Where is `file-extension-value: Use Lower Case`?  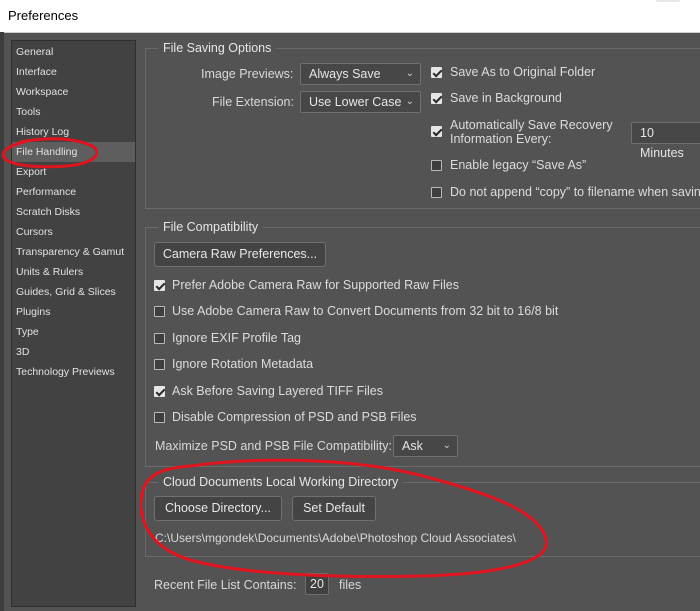 file-extension-value: Use Lower Case is located at coordinates (355, 102).